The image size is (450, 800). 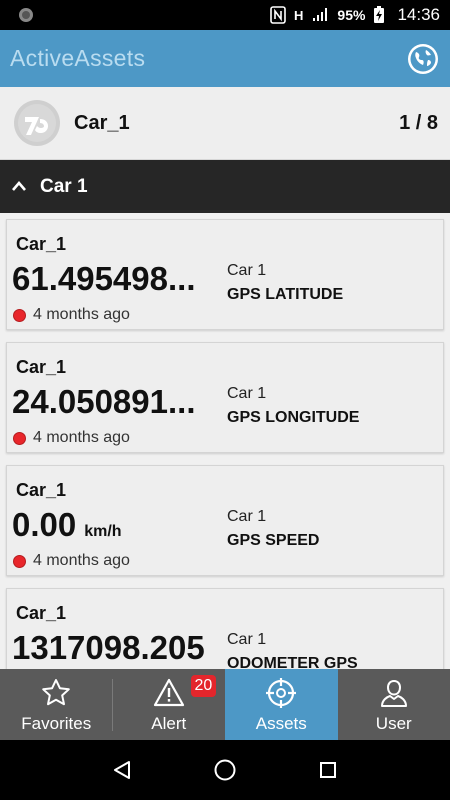 What do you see at coordinates (393, 723) in the screenshot?
I see `nav-label: User` at bounding box center [393, 723].